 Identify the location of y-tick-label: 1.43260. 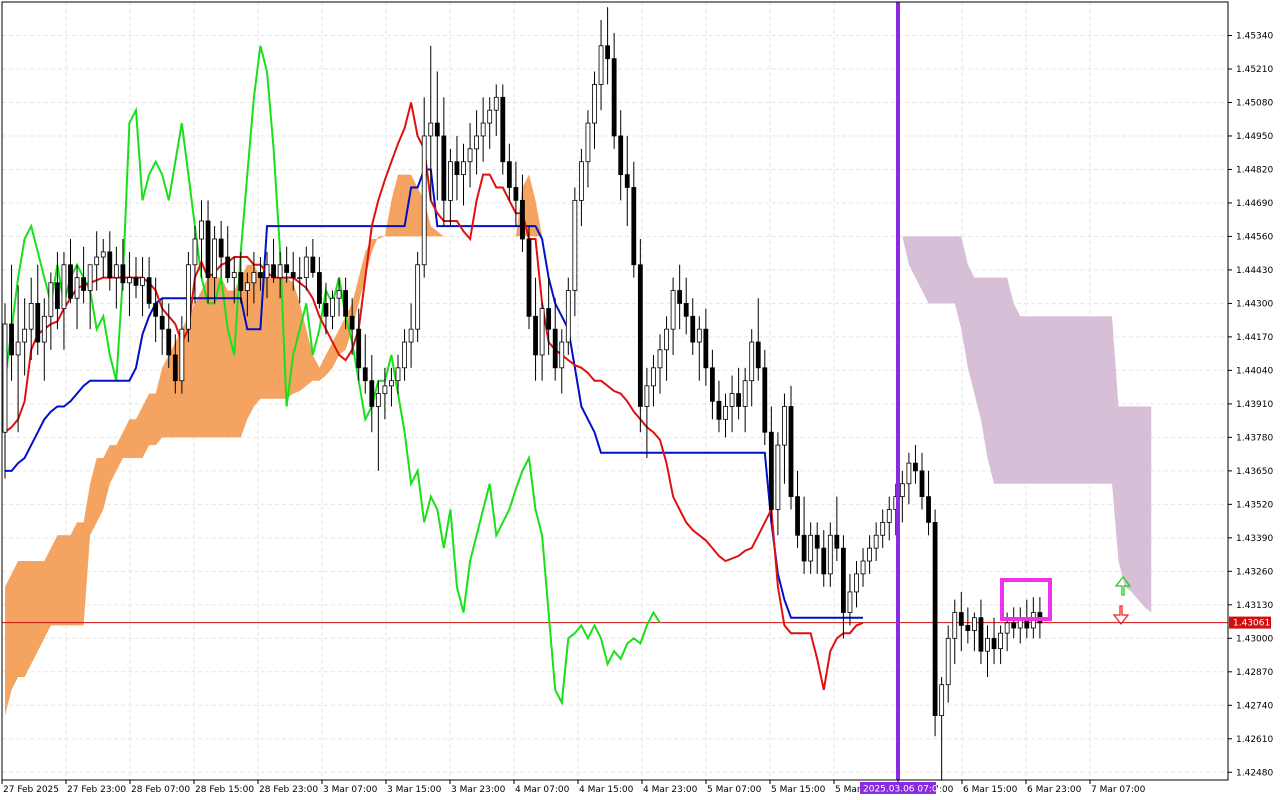
(1254, 572).